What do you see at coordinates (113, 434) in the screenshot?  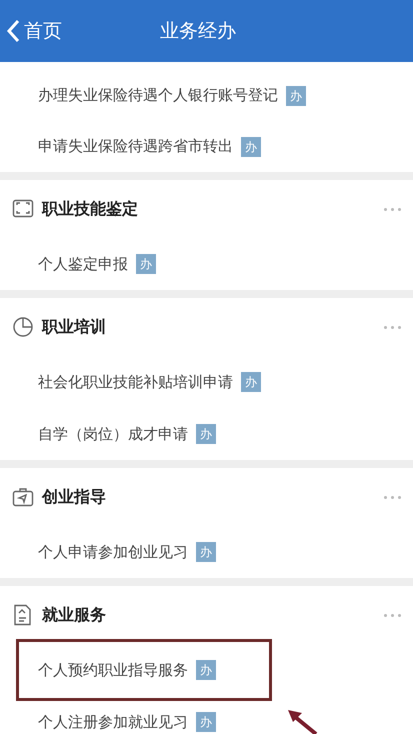 I see `item-label: 自学（岗位）成才申请` at bounding box center [113, 434].